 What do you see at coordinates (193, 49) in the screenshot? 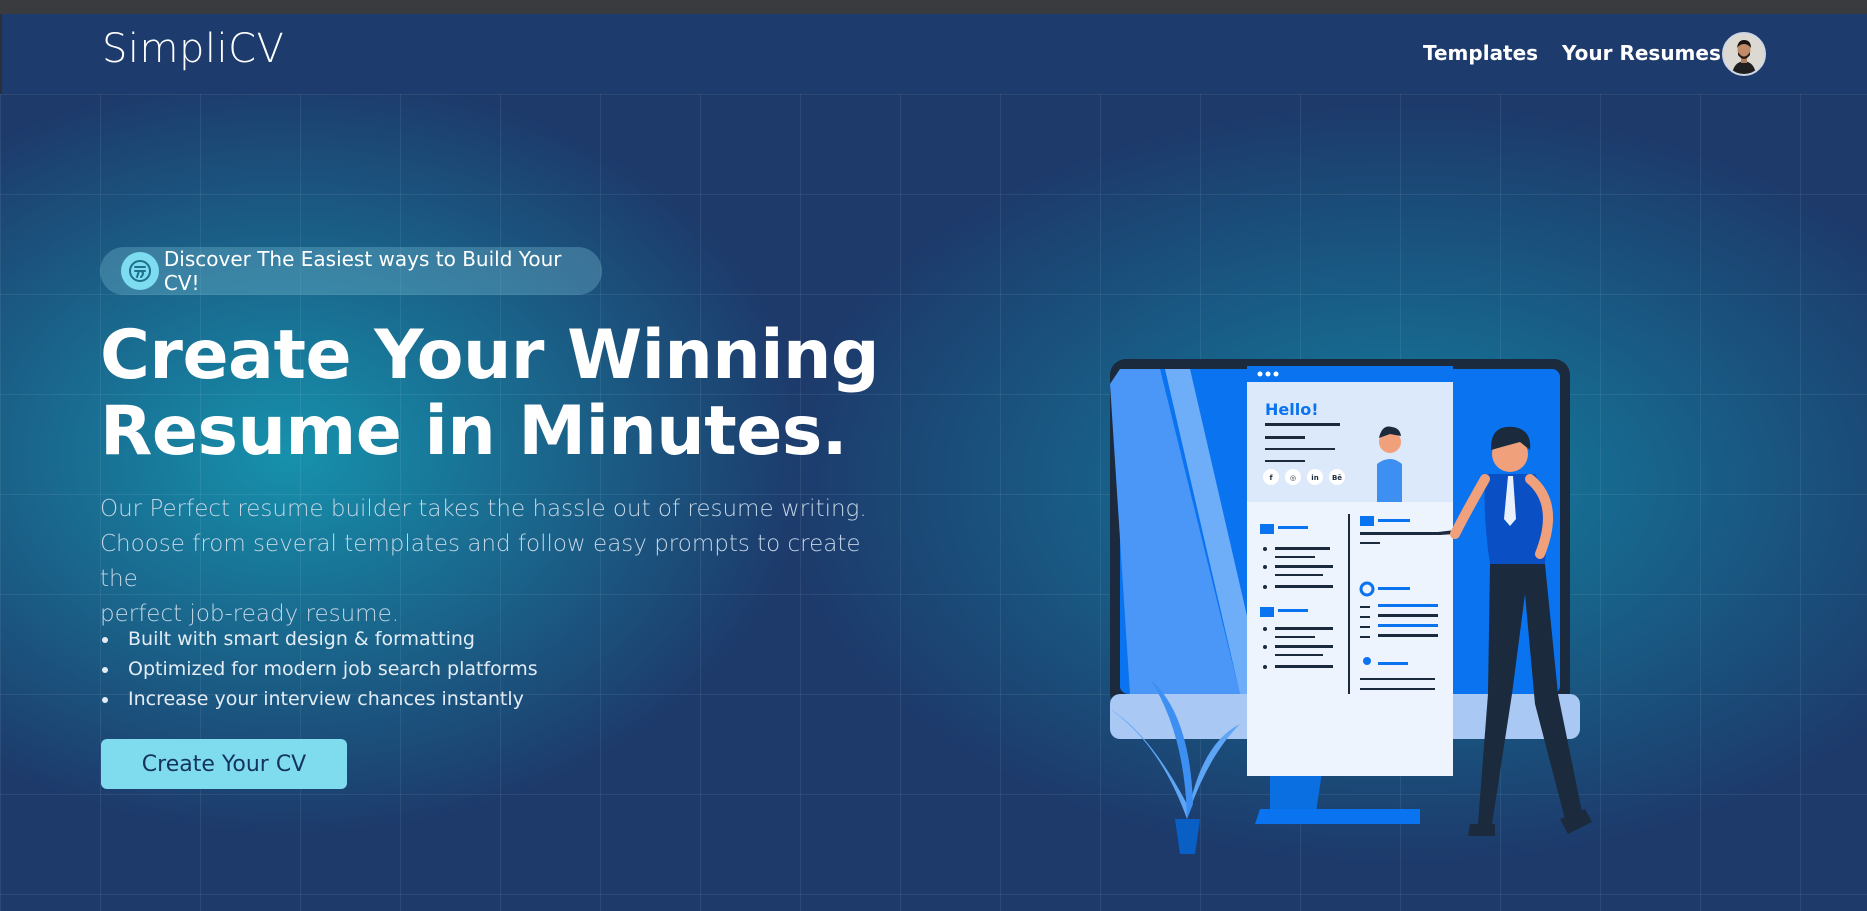
I see `brand-logo: SimpliCV` at bounding box center [193, 49].